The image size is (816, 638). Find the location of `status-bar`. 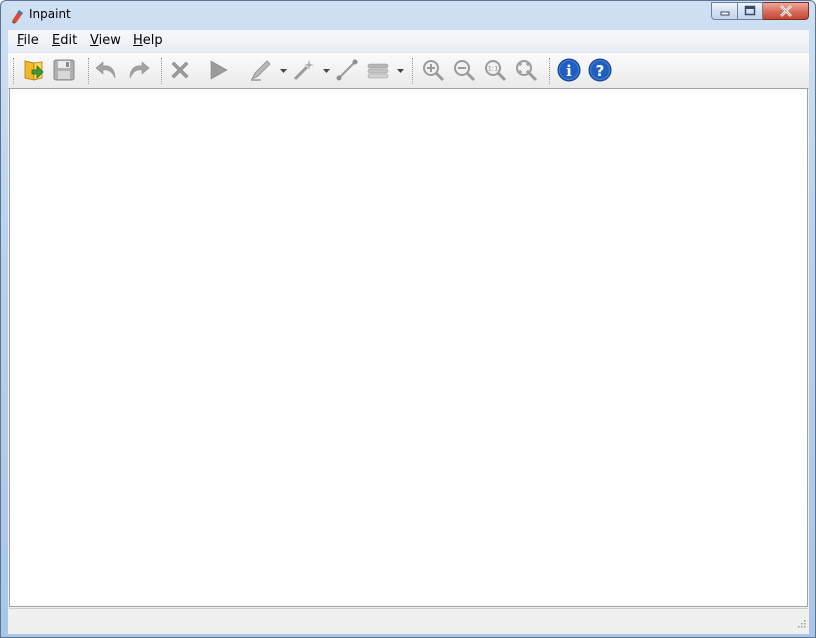

status-bar is located at coordinates (408, 619).